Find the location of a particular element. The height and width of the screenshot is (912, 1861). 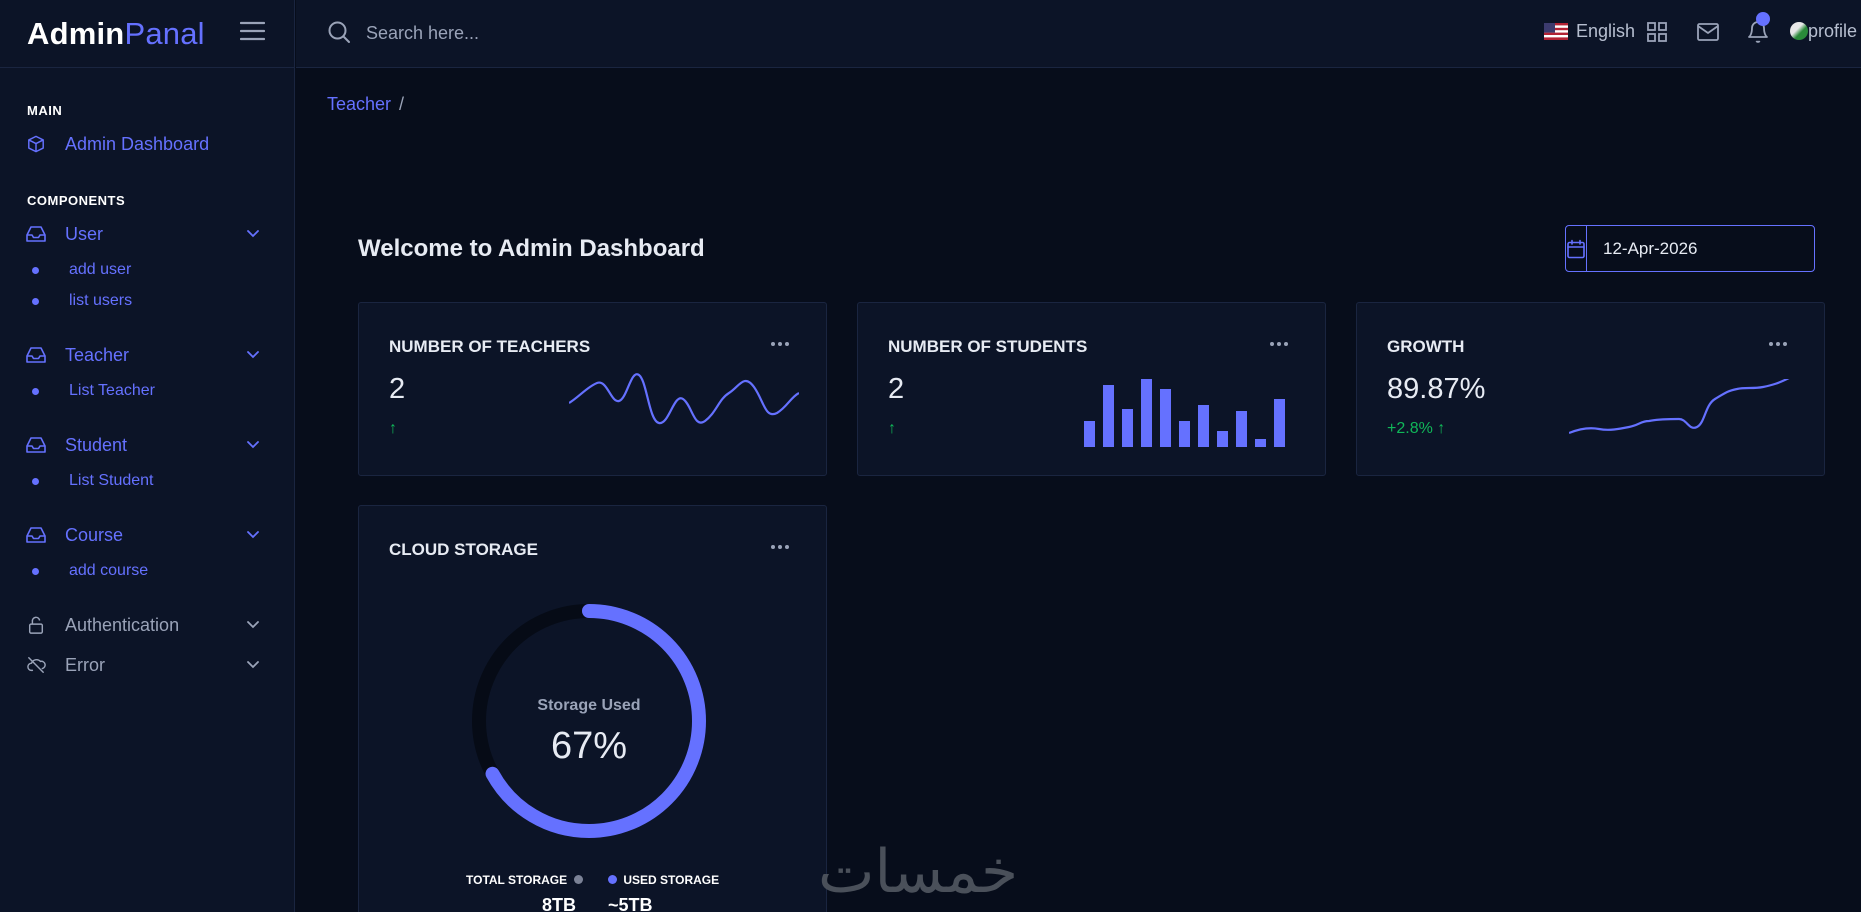

notification-badge is located at coordinates (1763, 19).